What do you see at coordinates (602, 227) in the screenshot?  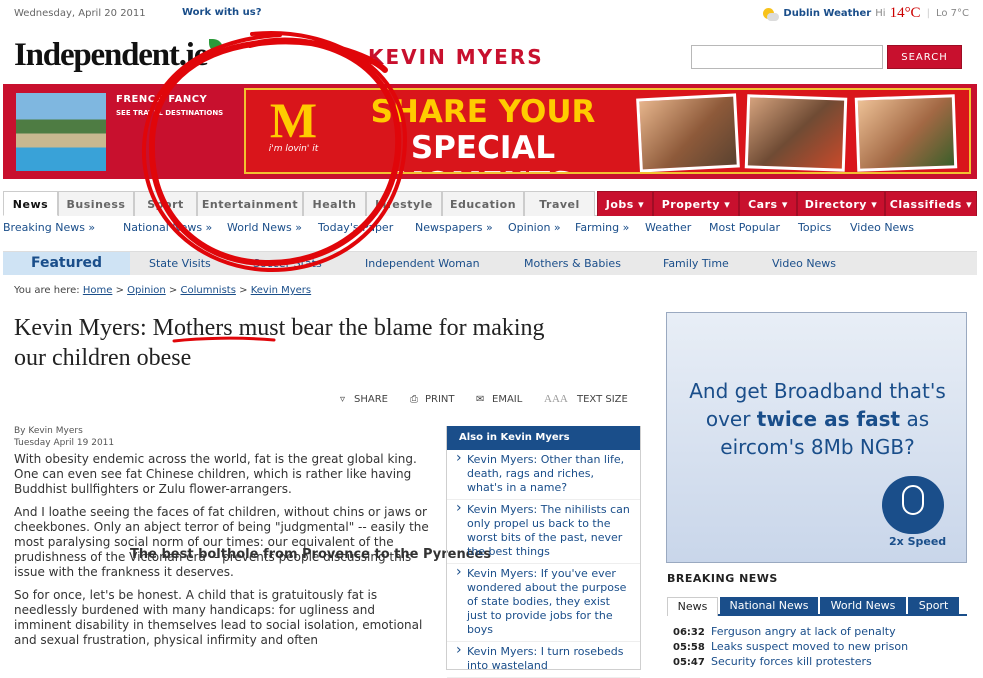 I see `subnav-farming: Farming »` at bounding box center [602, 227].